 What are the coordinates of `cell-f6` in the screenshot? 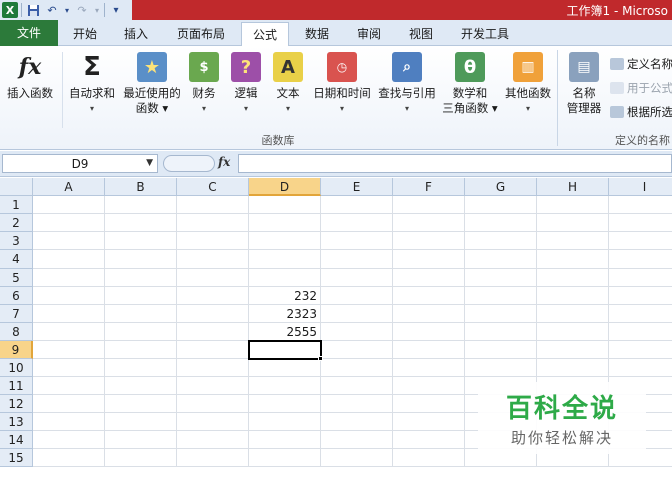 It's located at (429, 296).